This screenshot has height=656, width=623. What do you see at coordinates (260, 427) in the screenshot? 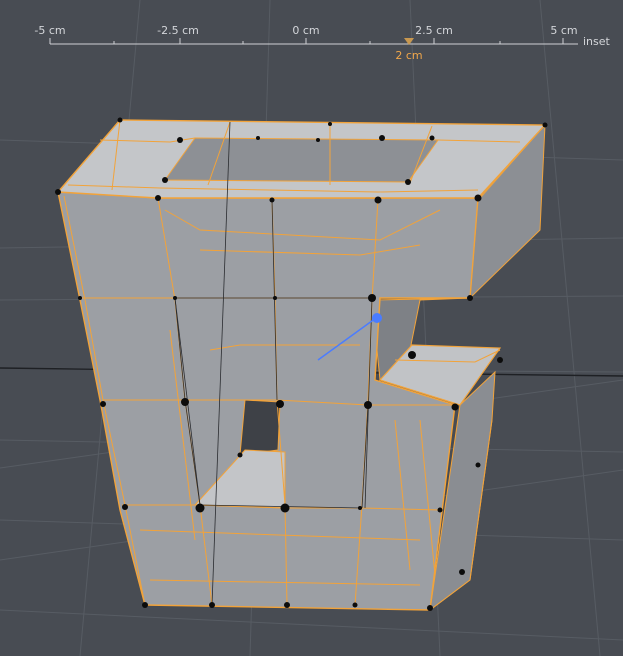
I see `mesh-face-window` at bounding box center [260, 427].